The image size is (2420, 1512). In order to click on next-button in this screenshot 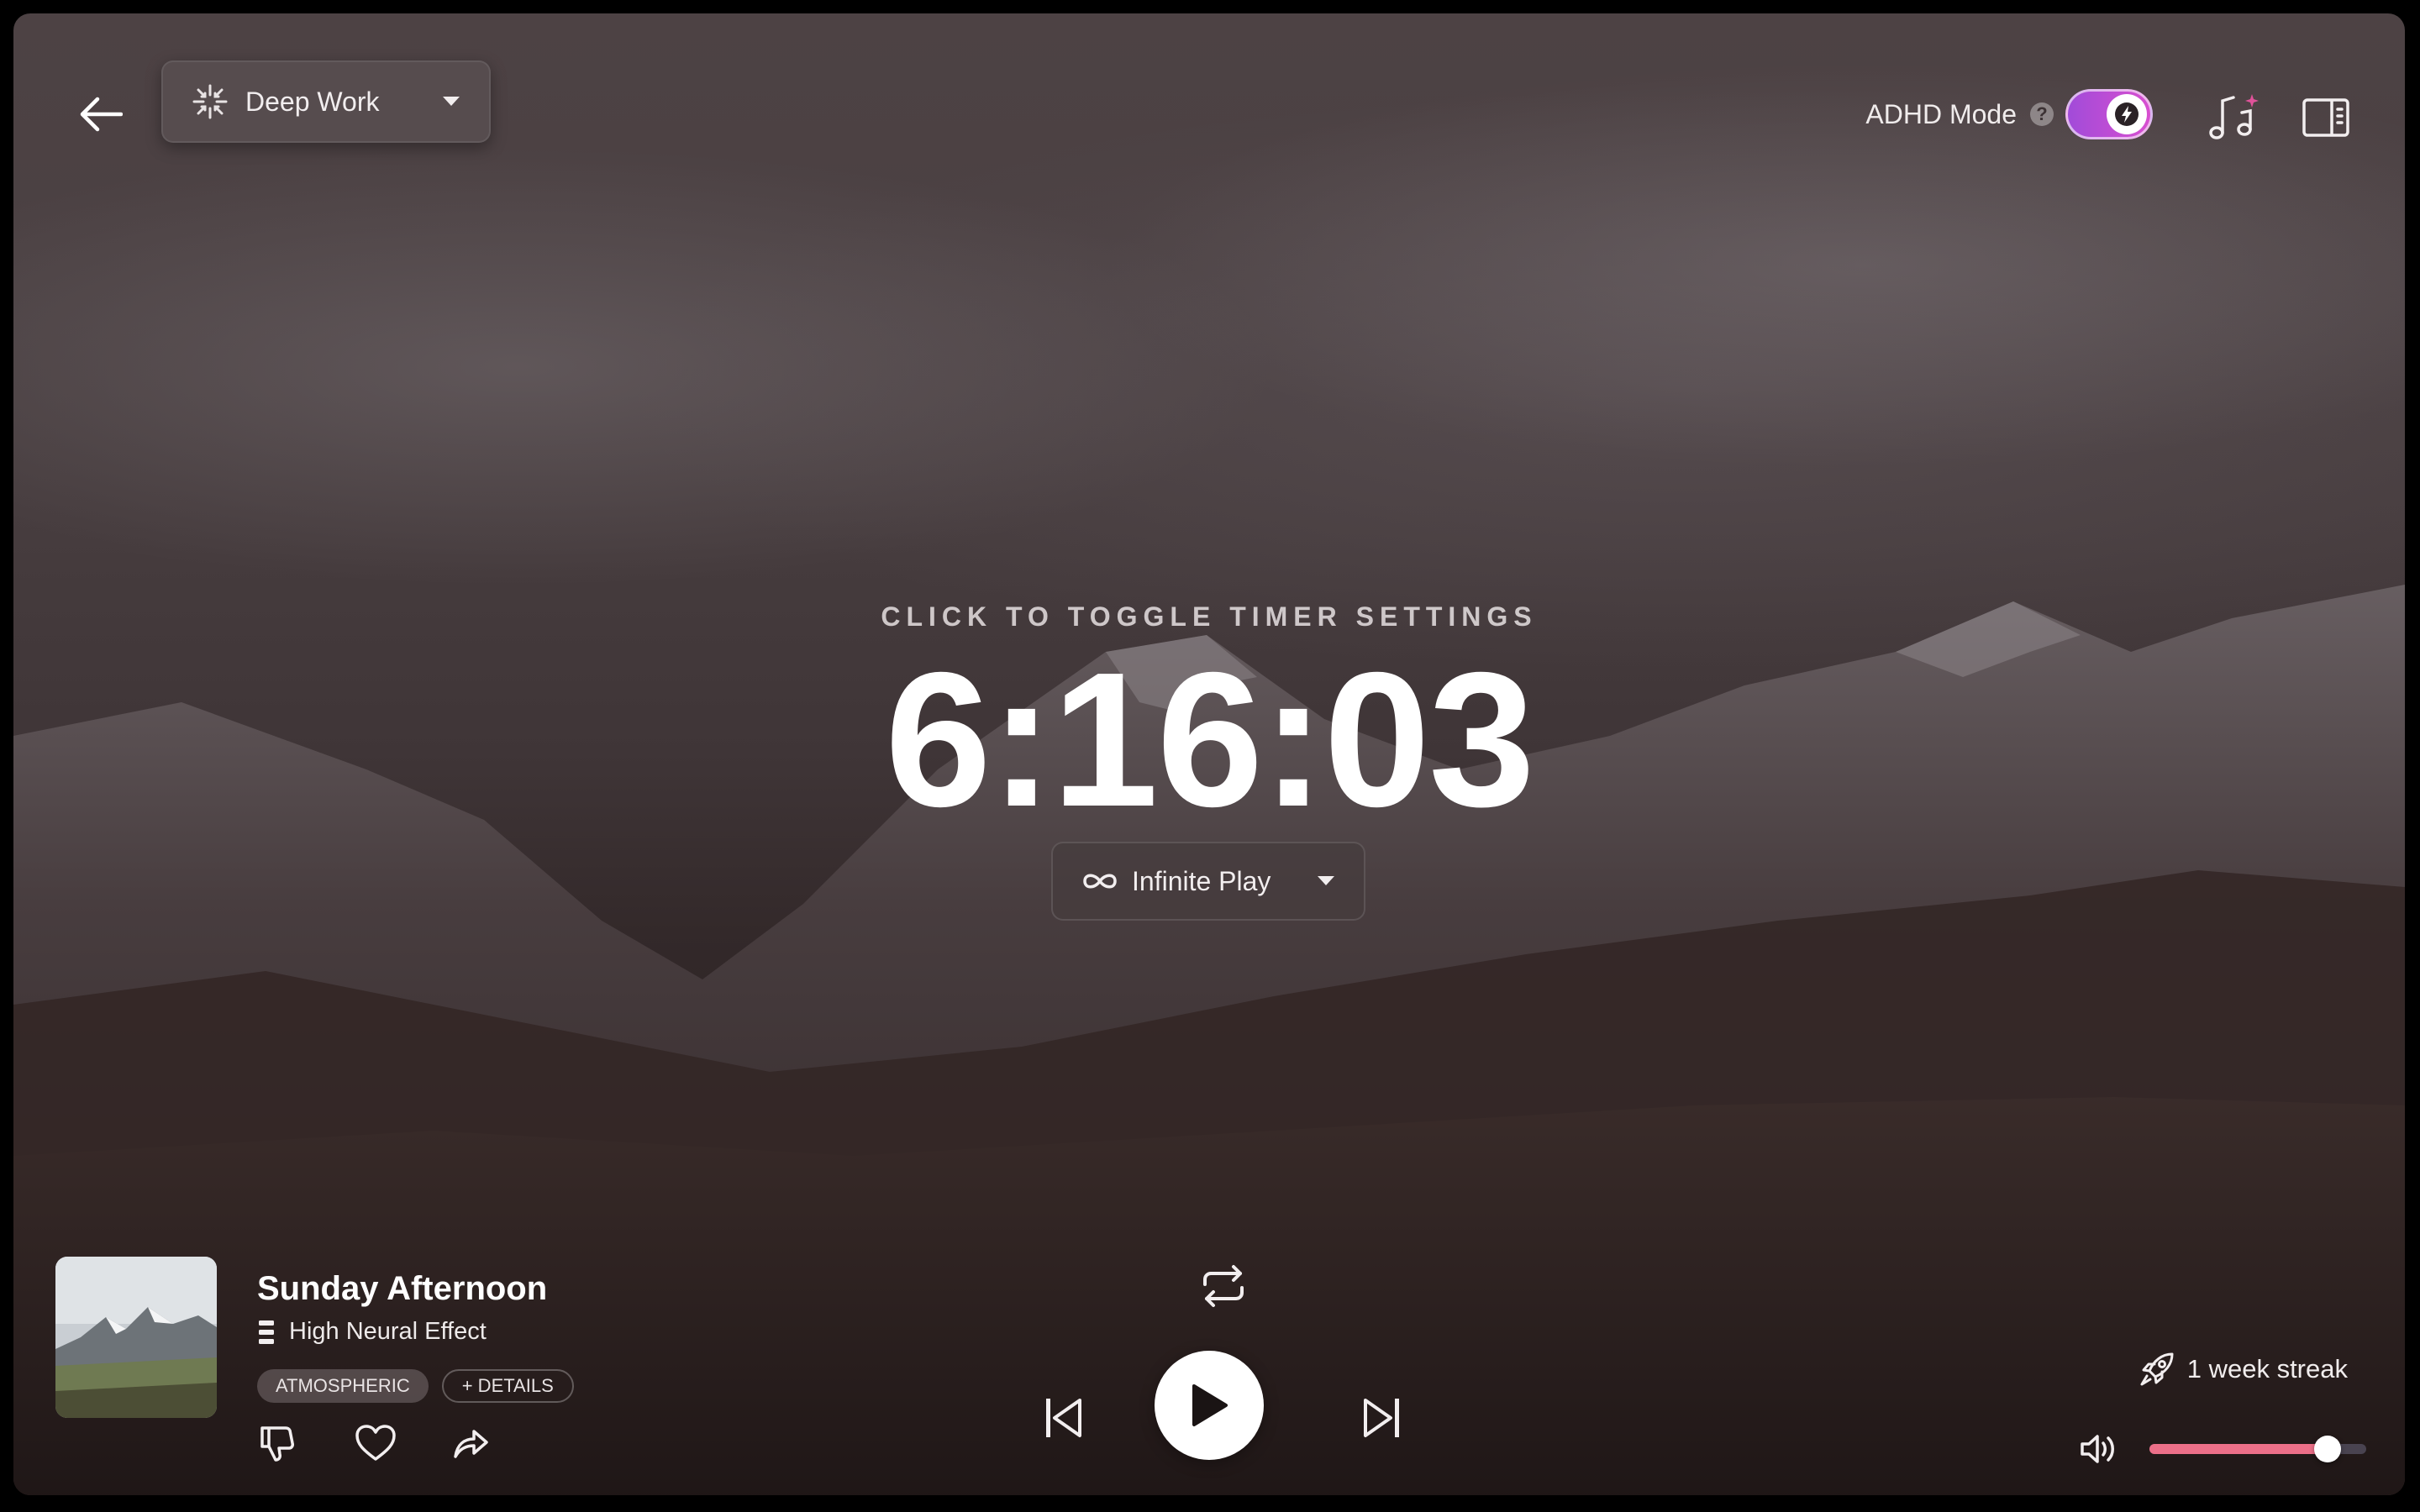, I will do `click(1381, 1418)`.